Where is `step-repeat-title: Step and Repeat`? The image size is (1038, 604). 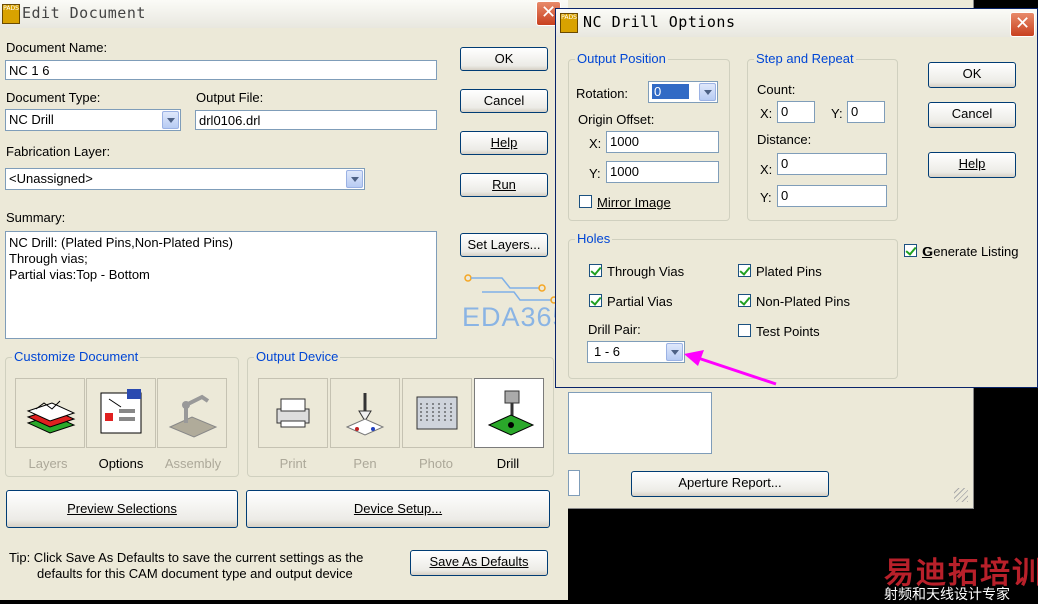
step-repeat-title: Step and Repeat is located at coordinates (805, 58).